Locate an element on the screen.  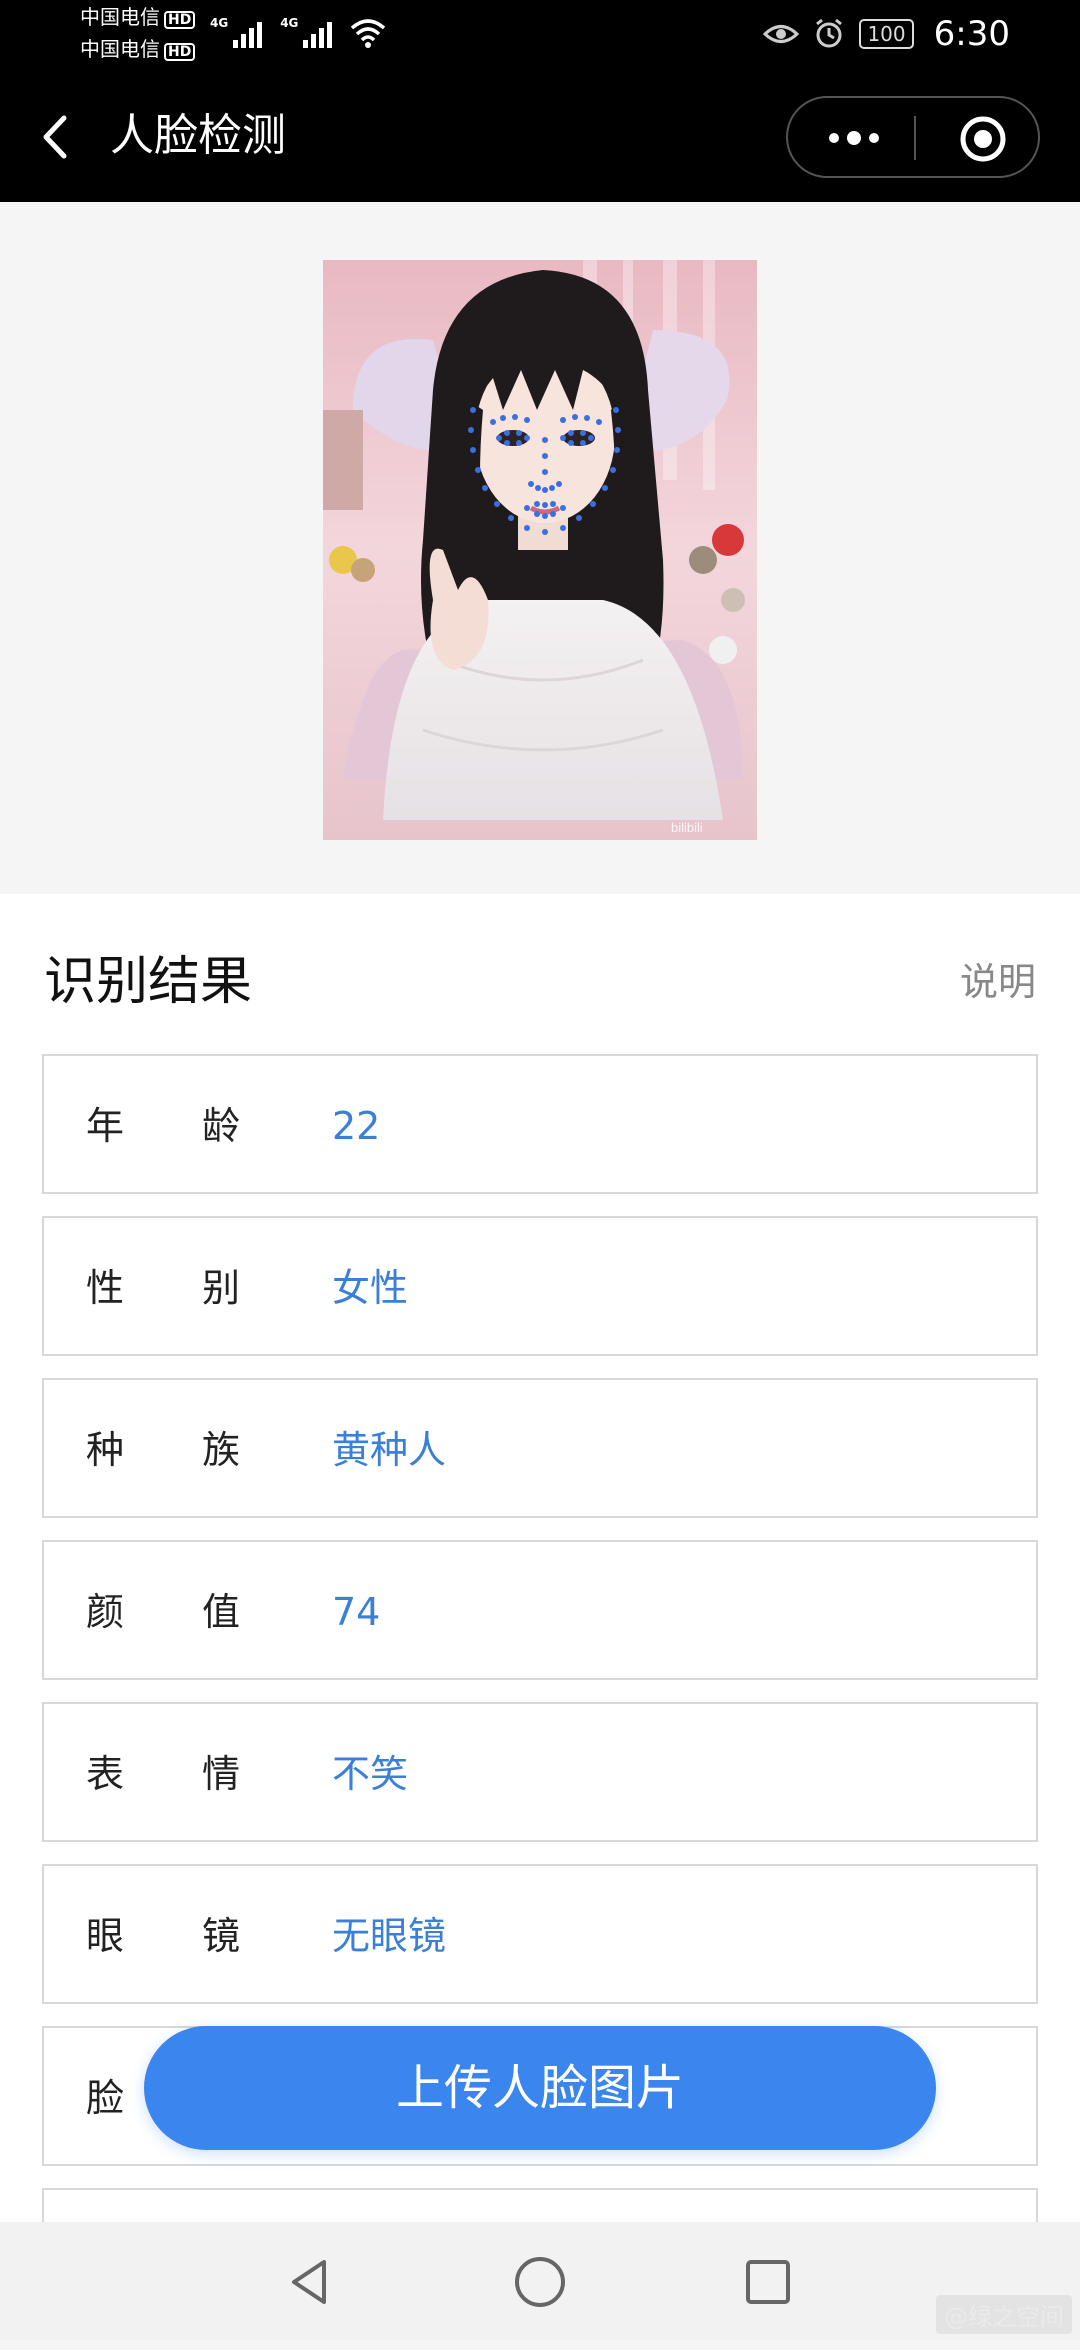
row-value: 黄种人 is located at coordinates (389, 1450).